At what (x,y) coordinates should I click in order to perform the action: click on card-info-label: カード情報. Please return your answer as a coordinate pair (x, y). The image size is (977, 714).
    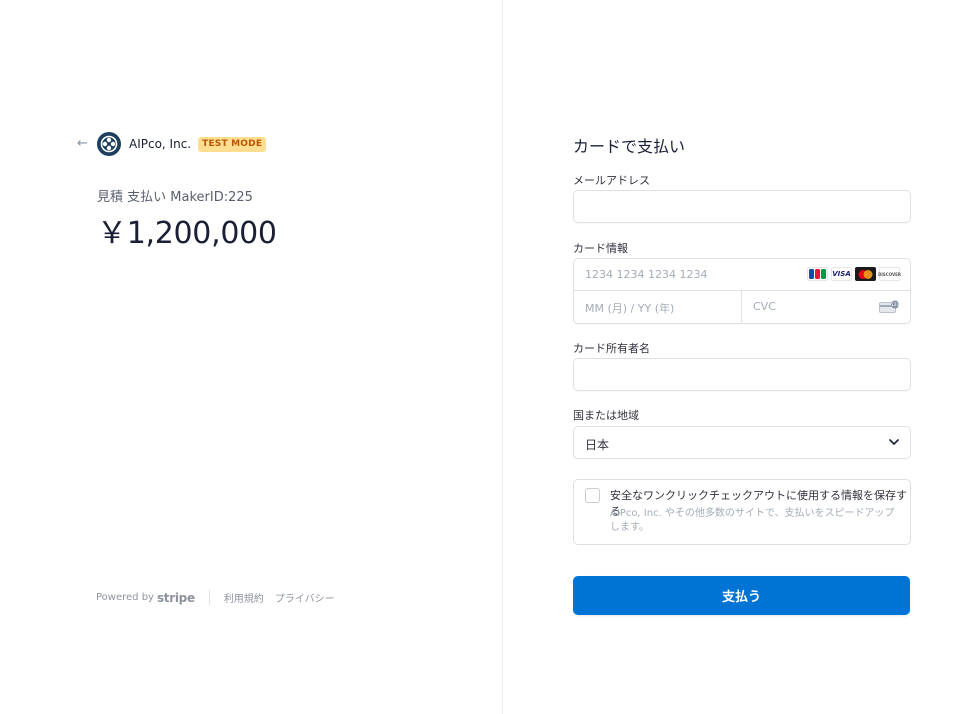
    Looking at the image, I should click on (600, 248).